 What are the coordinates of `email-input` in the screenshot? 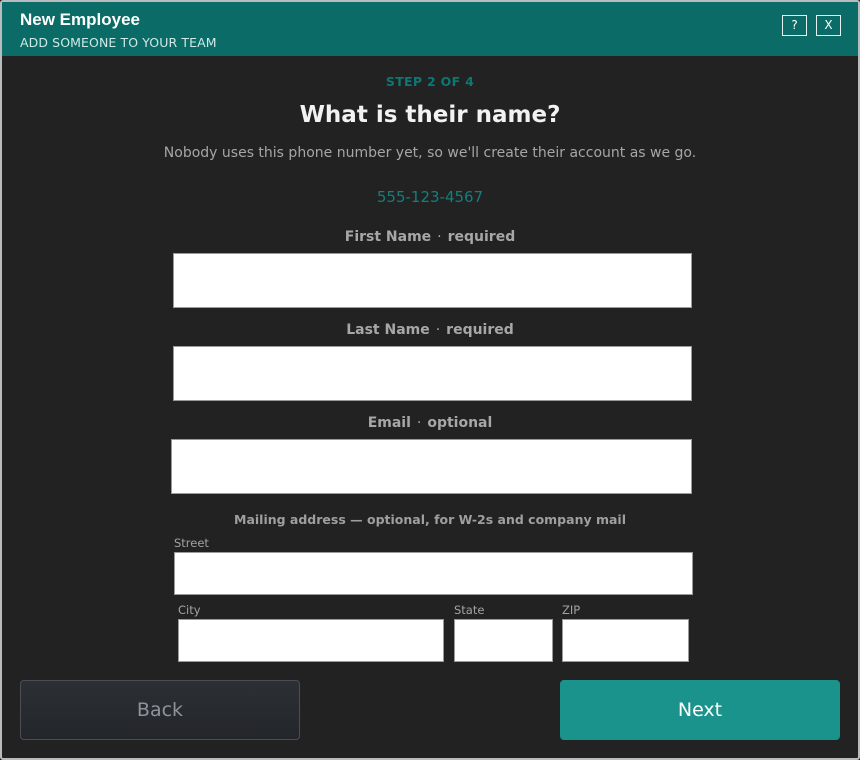 It's located at (431, 466).